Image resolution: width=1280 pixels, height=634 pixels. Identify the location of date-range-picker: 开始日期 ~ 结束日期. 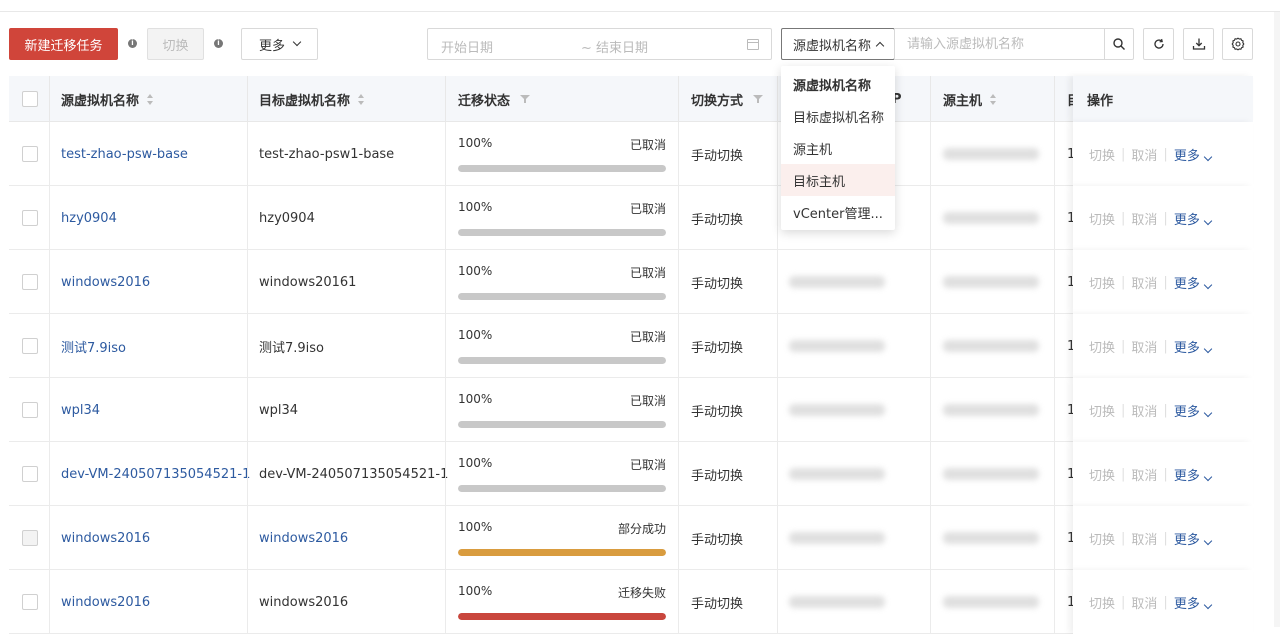
(599, 44).